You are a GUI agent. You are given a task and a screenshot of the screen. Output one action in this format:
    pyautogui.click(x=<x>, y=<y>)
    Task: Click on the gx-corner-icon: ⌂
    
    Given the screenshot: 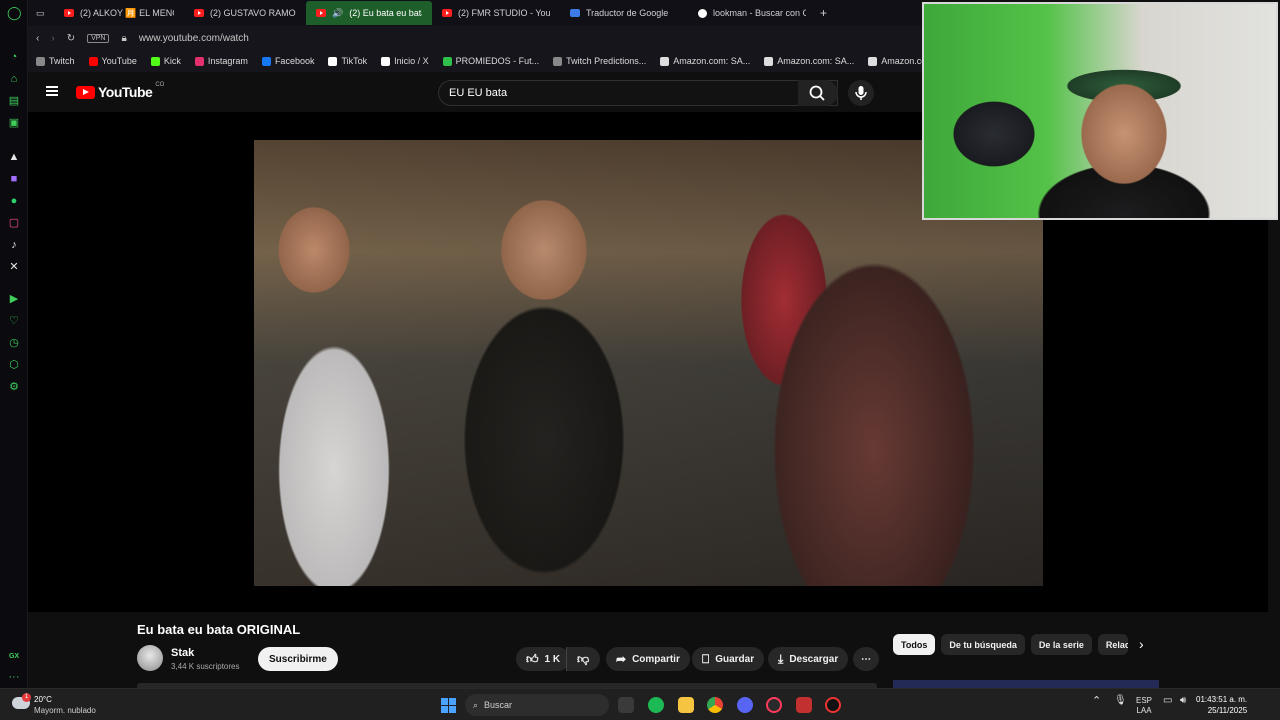 What is the action you would take?
    pyautogui.click(x=14, y=79)
    